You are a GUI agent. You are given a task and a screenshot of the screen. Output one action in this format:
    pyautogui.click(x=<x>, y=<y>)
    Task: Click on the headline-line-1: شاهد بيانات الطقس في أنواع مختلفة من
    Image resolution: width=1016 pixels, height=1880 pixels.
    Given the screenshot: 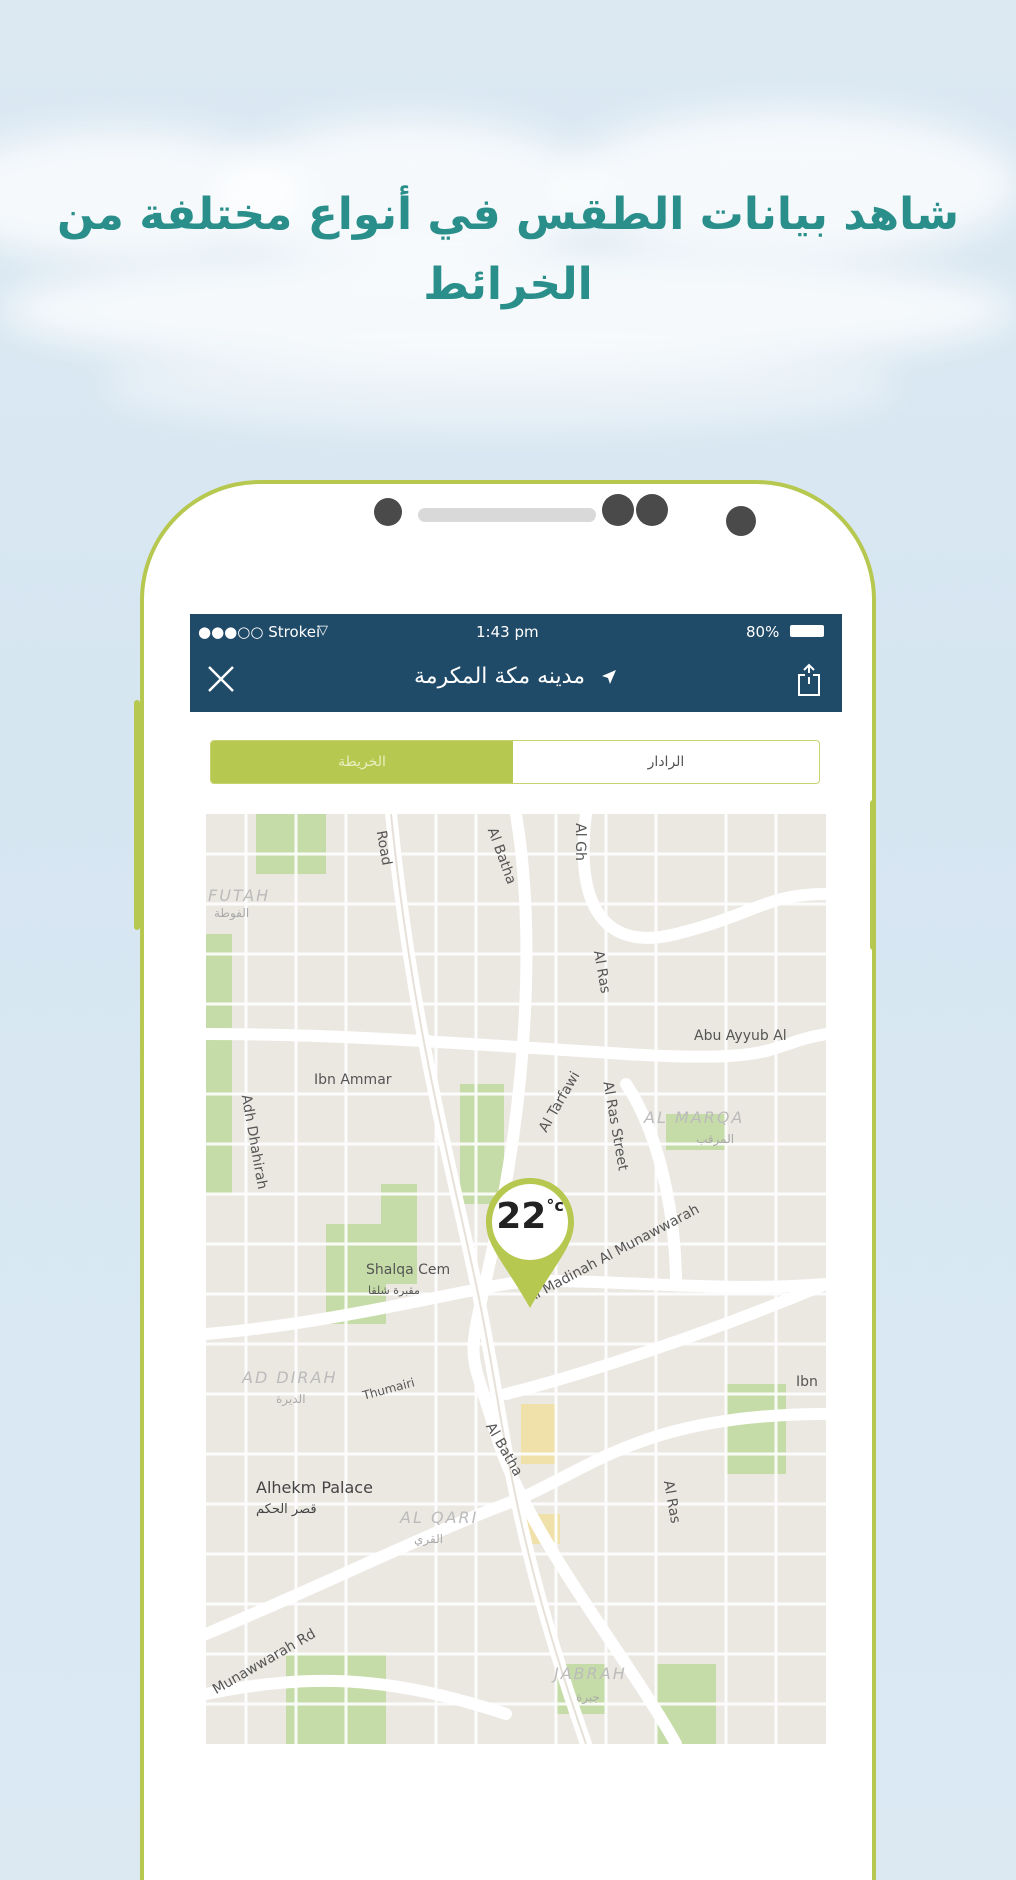 What is the action you would take?
    pyautogui.click(x=508, y=214)
    